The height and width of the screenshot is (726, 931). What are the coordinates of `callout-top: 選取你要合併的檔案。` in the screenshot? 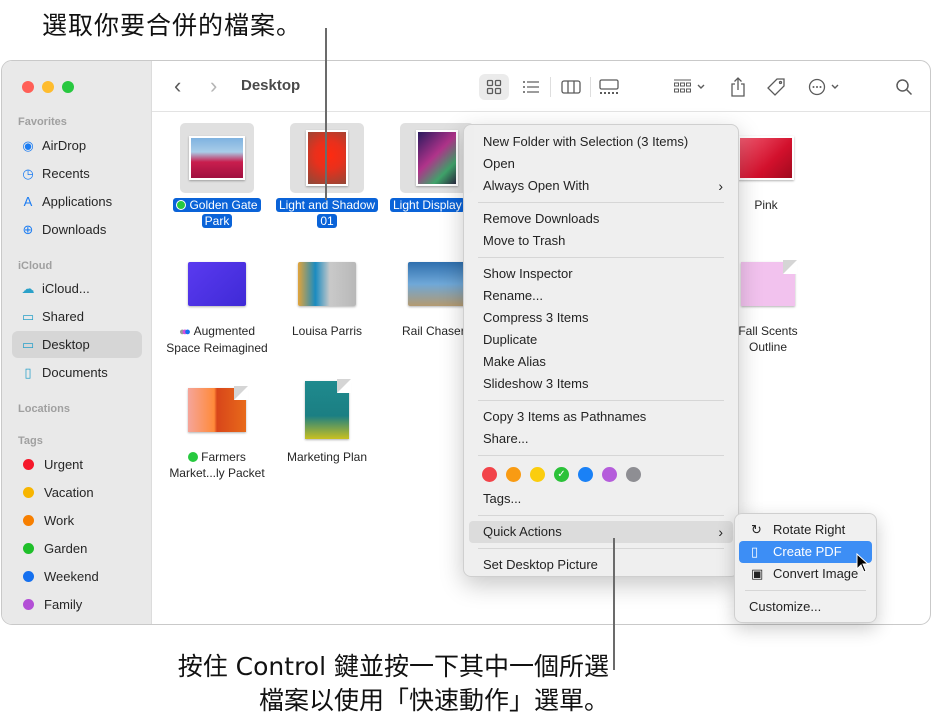 It's located at (172, 25).